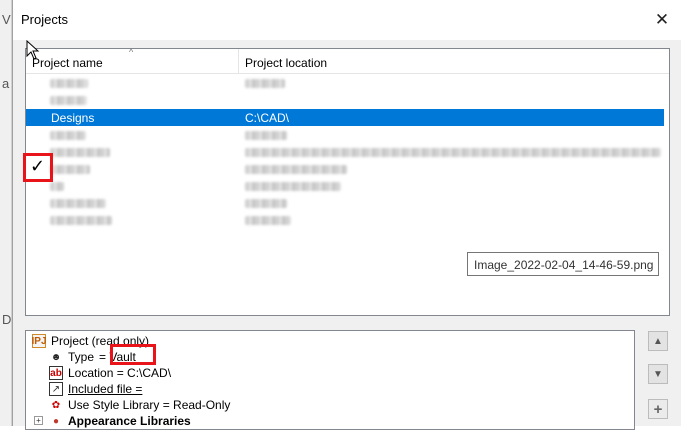 This screenshot has height=430, width=681. Describe the element at coordinates (33, 50) in the screenshot. I see `mouse-cursor-icon` at that location.